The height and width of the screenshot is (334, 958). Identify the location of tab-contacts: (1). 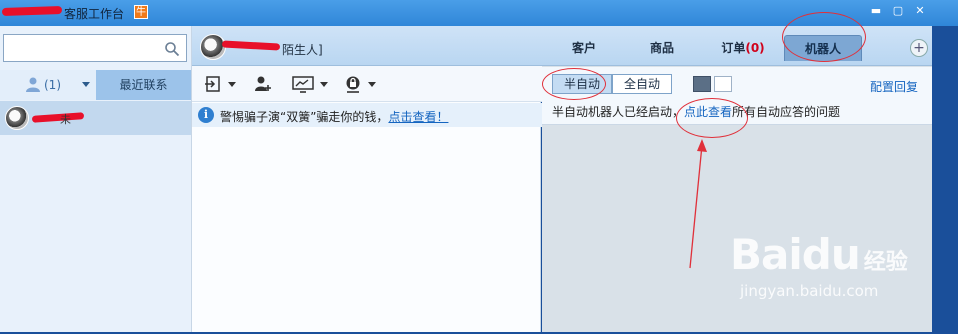
(48, 85).